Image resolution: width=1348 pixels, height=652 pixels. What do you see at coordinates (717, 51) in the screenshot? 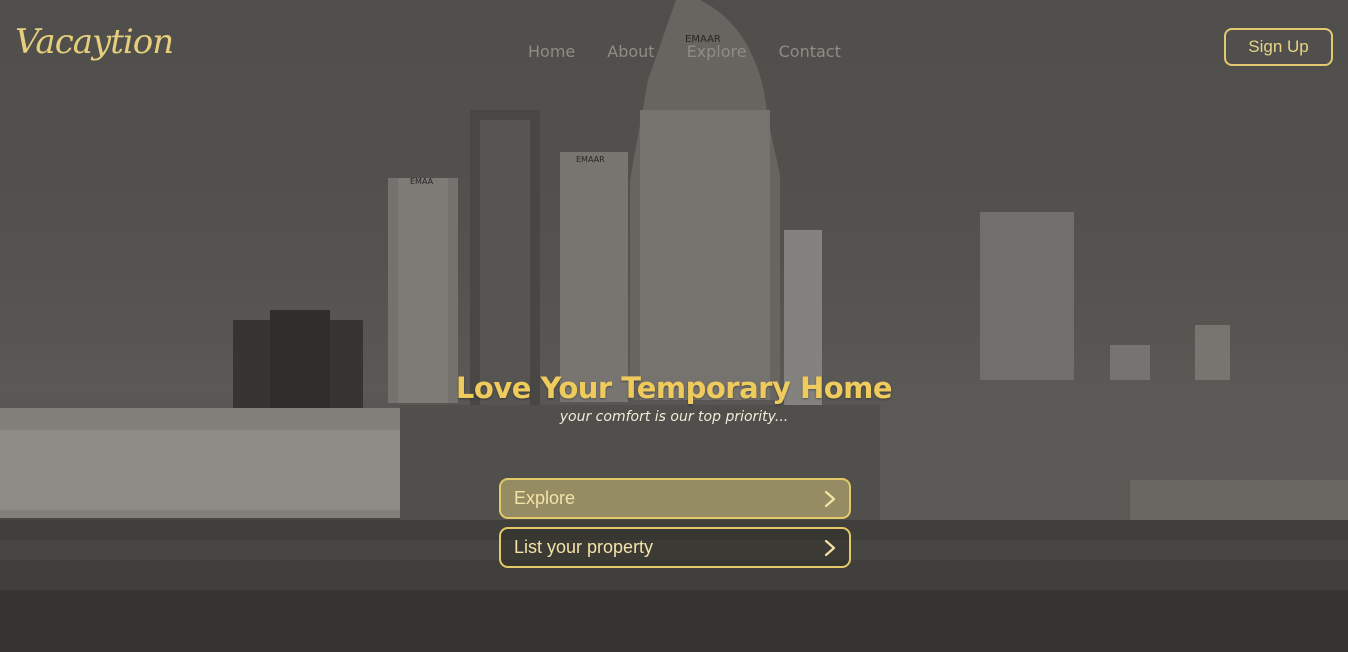
I see `nav-explore: Explore` at bounding box center [717, 51].